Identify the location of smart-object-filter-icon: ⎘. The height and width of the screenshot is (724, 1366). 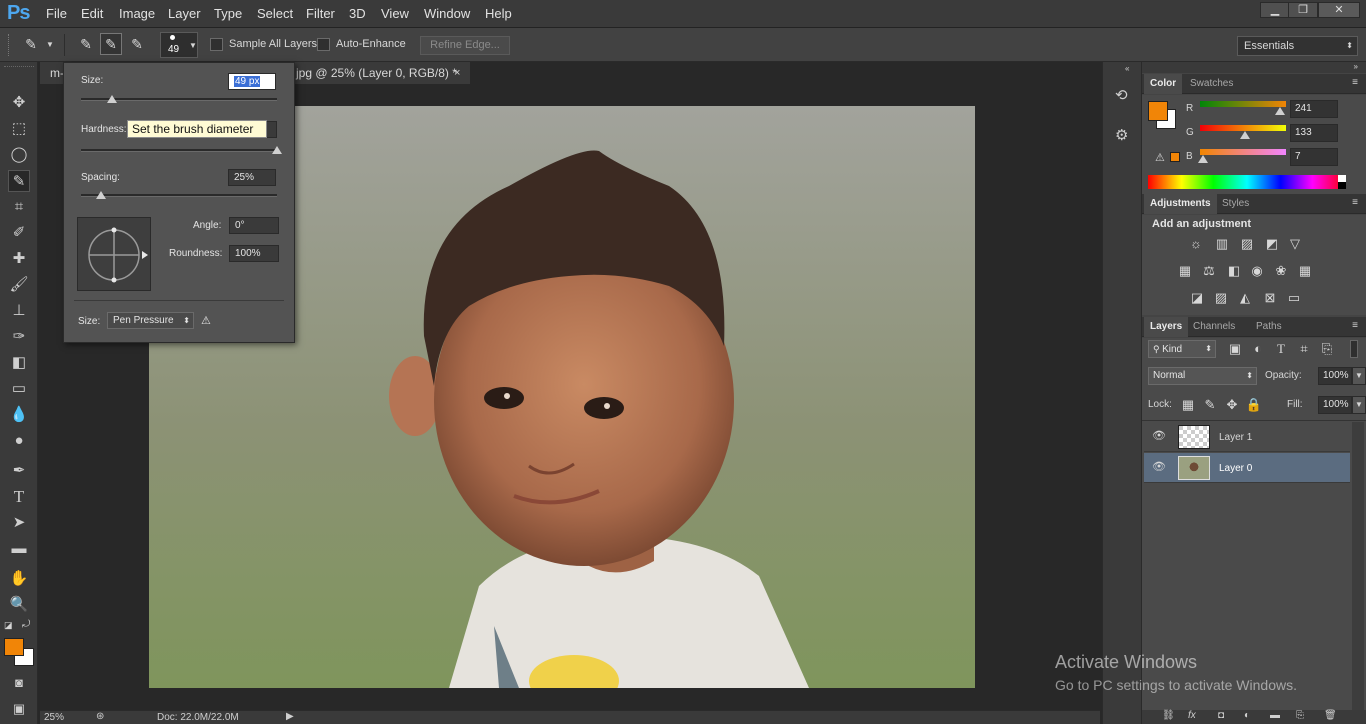
(1327, 349).